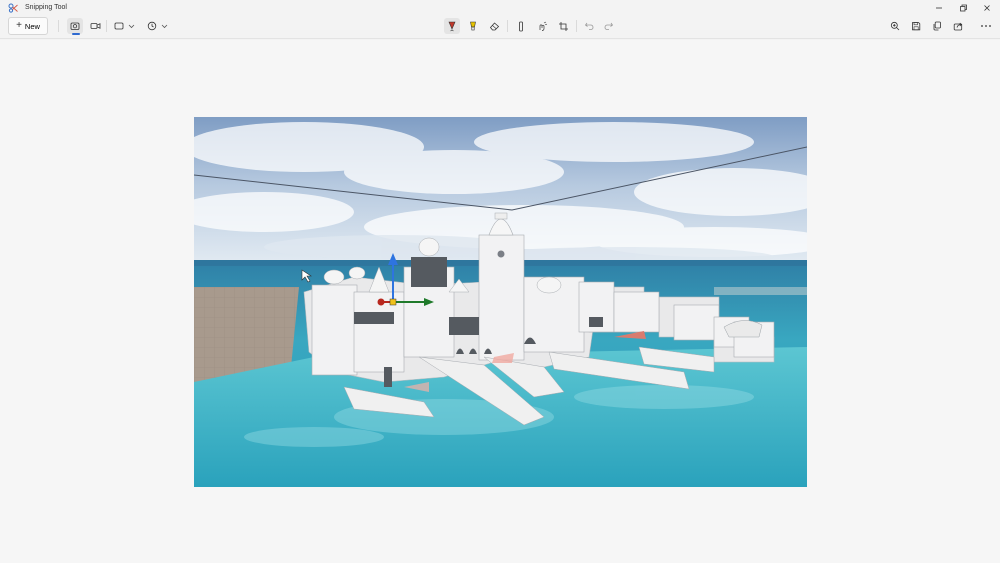 The height and width of the screenshot is (563, 1000). Describe the element at coordinates (500, 8) in the screenshot. I see `title-bar: Snipping Tool` at that location.